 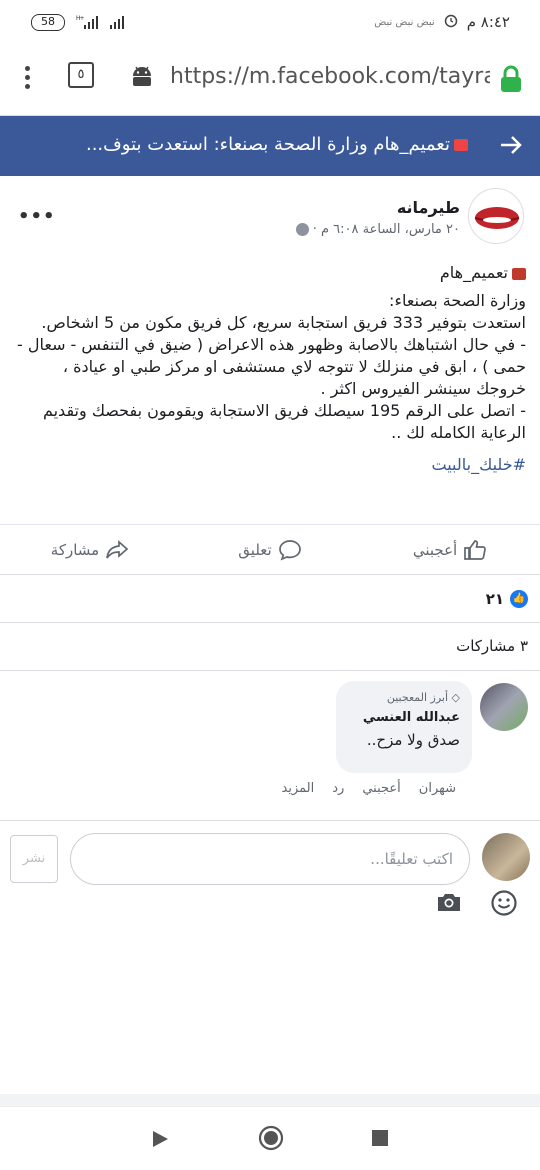 What do you see at coordinates (451, 22) in the screenshot?
I see `alarm-icon` at bounding box center [451, 22].